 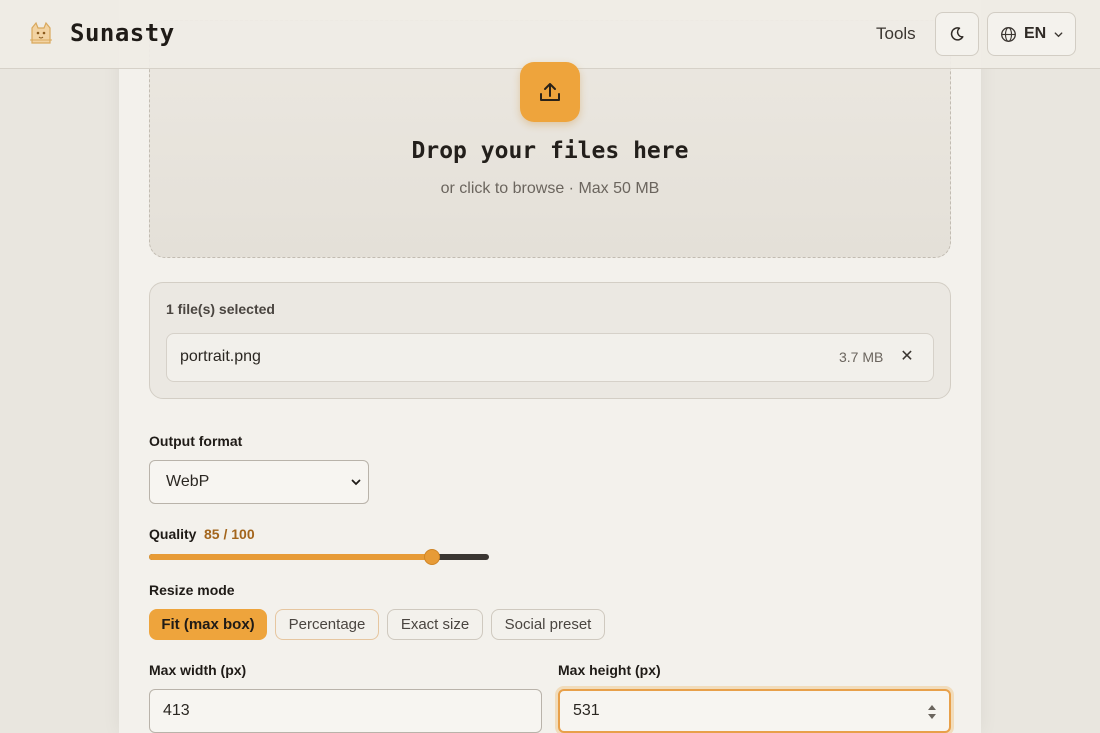 What do you see at coordinates (229, 534) in the screenshot?
I see `quality-value: 85 / 100` at bounding box center [229, 534].